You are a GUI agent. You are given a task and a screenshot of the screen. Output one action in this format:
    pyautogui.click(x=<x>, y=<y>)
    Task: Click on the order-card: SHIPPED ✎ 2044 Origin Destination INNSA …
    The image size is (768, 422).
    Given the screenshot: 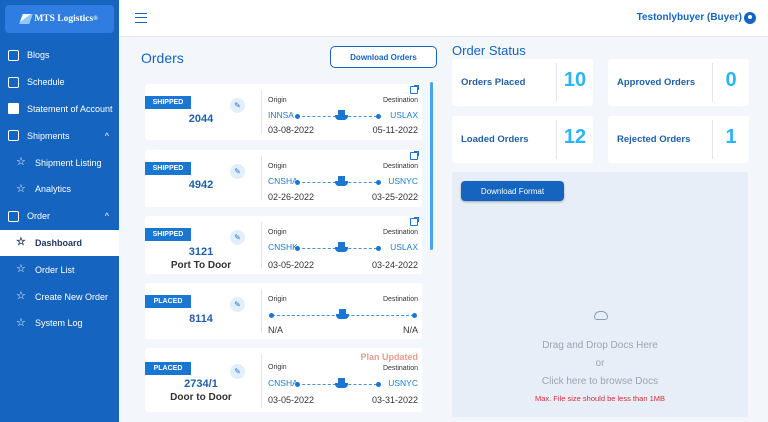 What is the action you would take?
    pyautogui.click(x=283, y=112)
    